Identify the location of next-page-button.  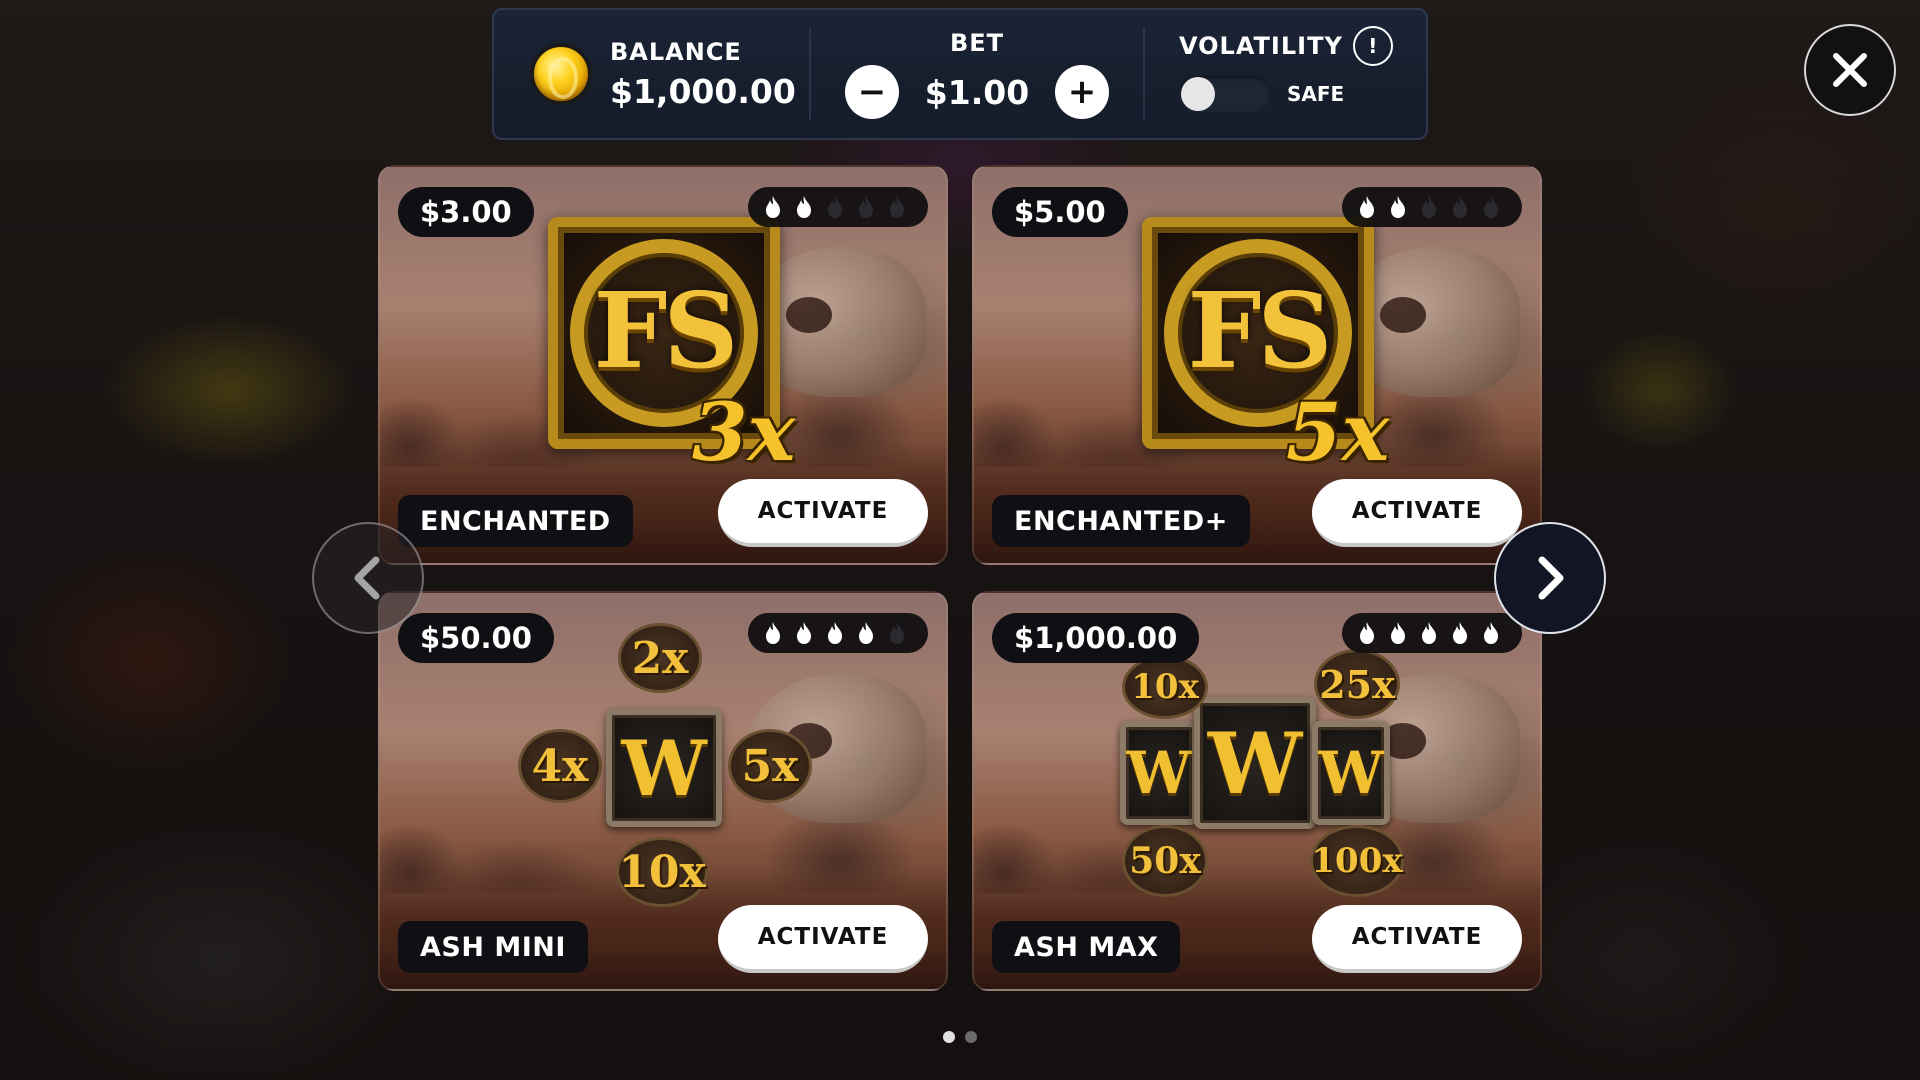
(1550, 578).